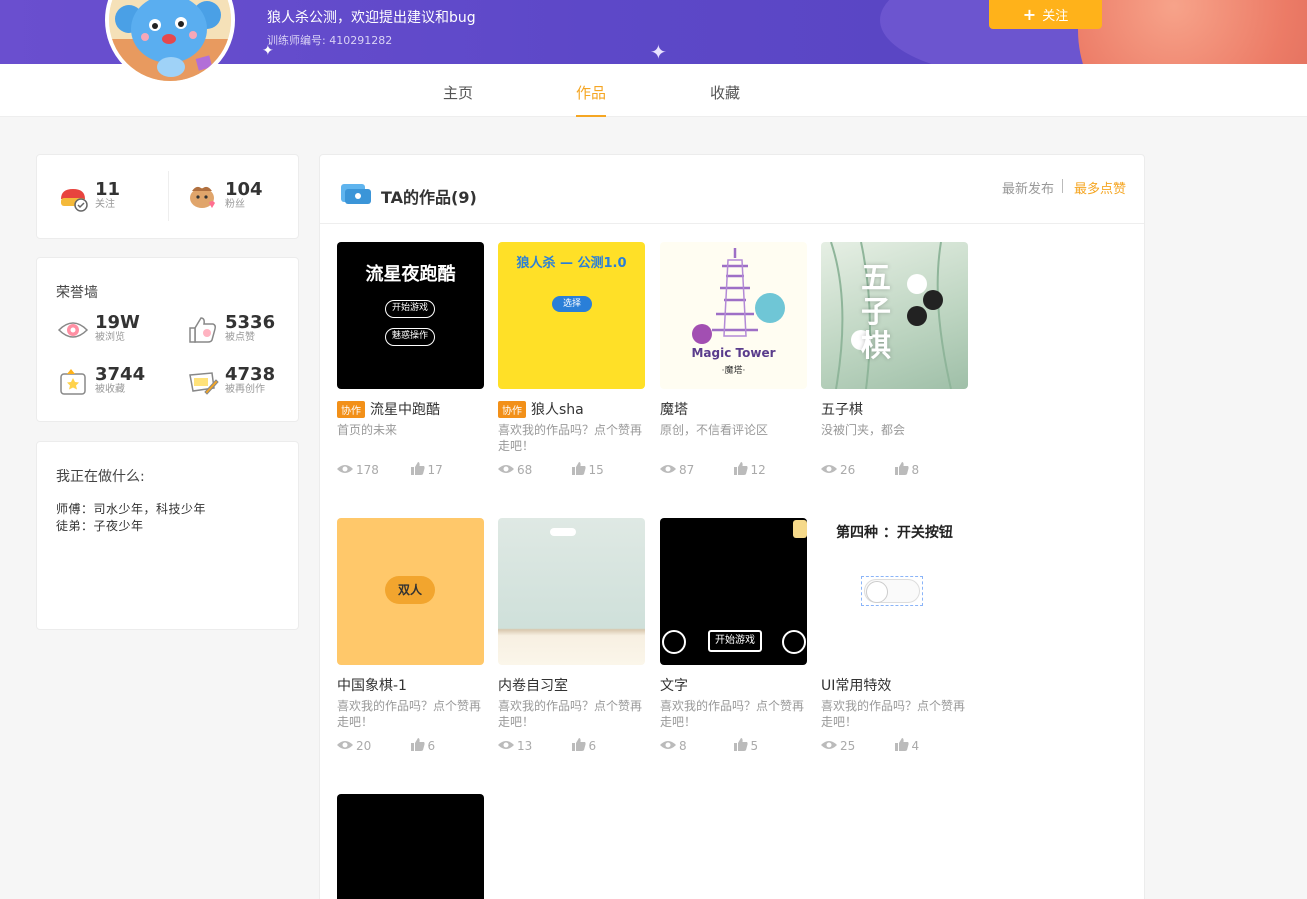 The width and height of the screenshot is (1307, 899). Describe the element at coordinates (203, 330) in the screenshot. I see `thumb-icon` at that location.